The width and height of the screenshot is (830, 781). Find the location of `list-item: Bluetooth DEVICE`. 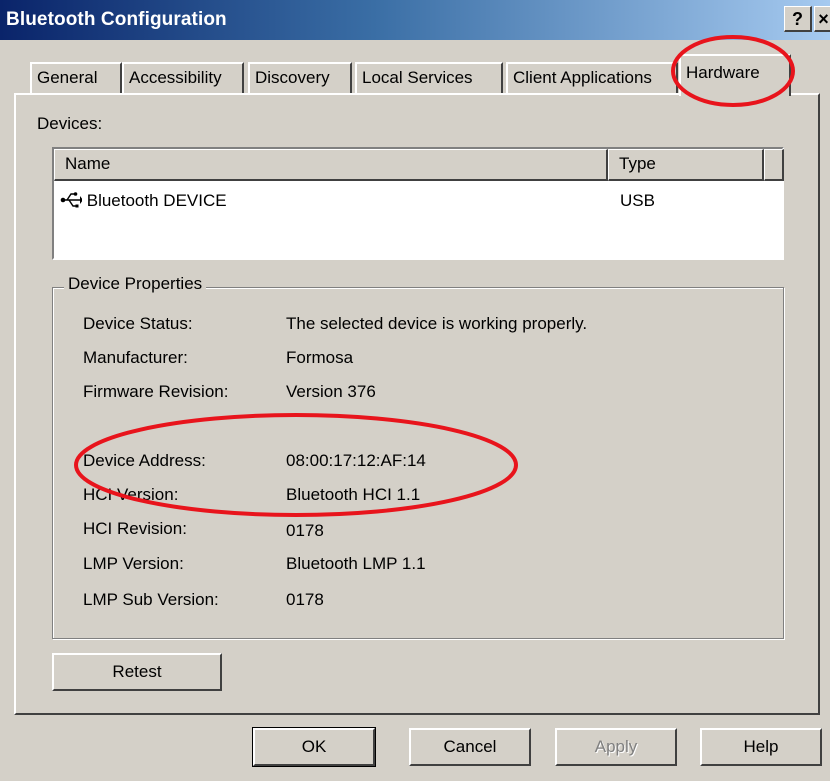

list-item: Bluetooth DEVICE is located at coordinates (143, 201).